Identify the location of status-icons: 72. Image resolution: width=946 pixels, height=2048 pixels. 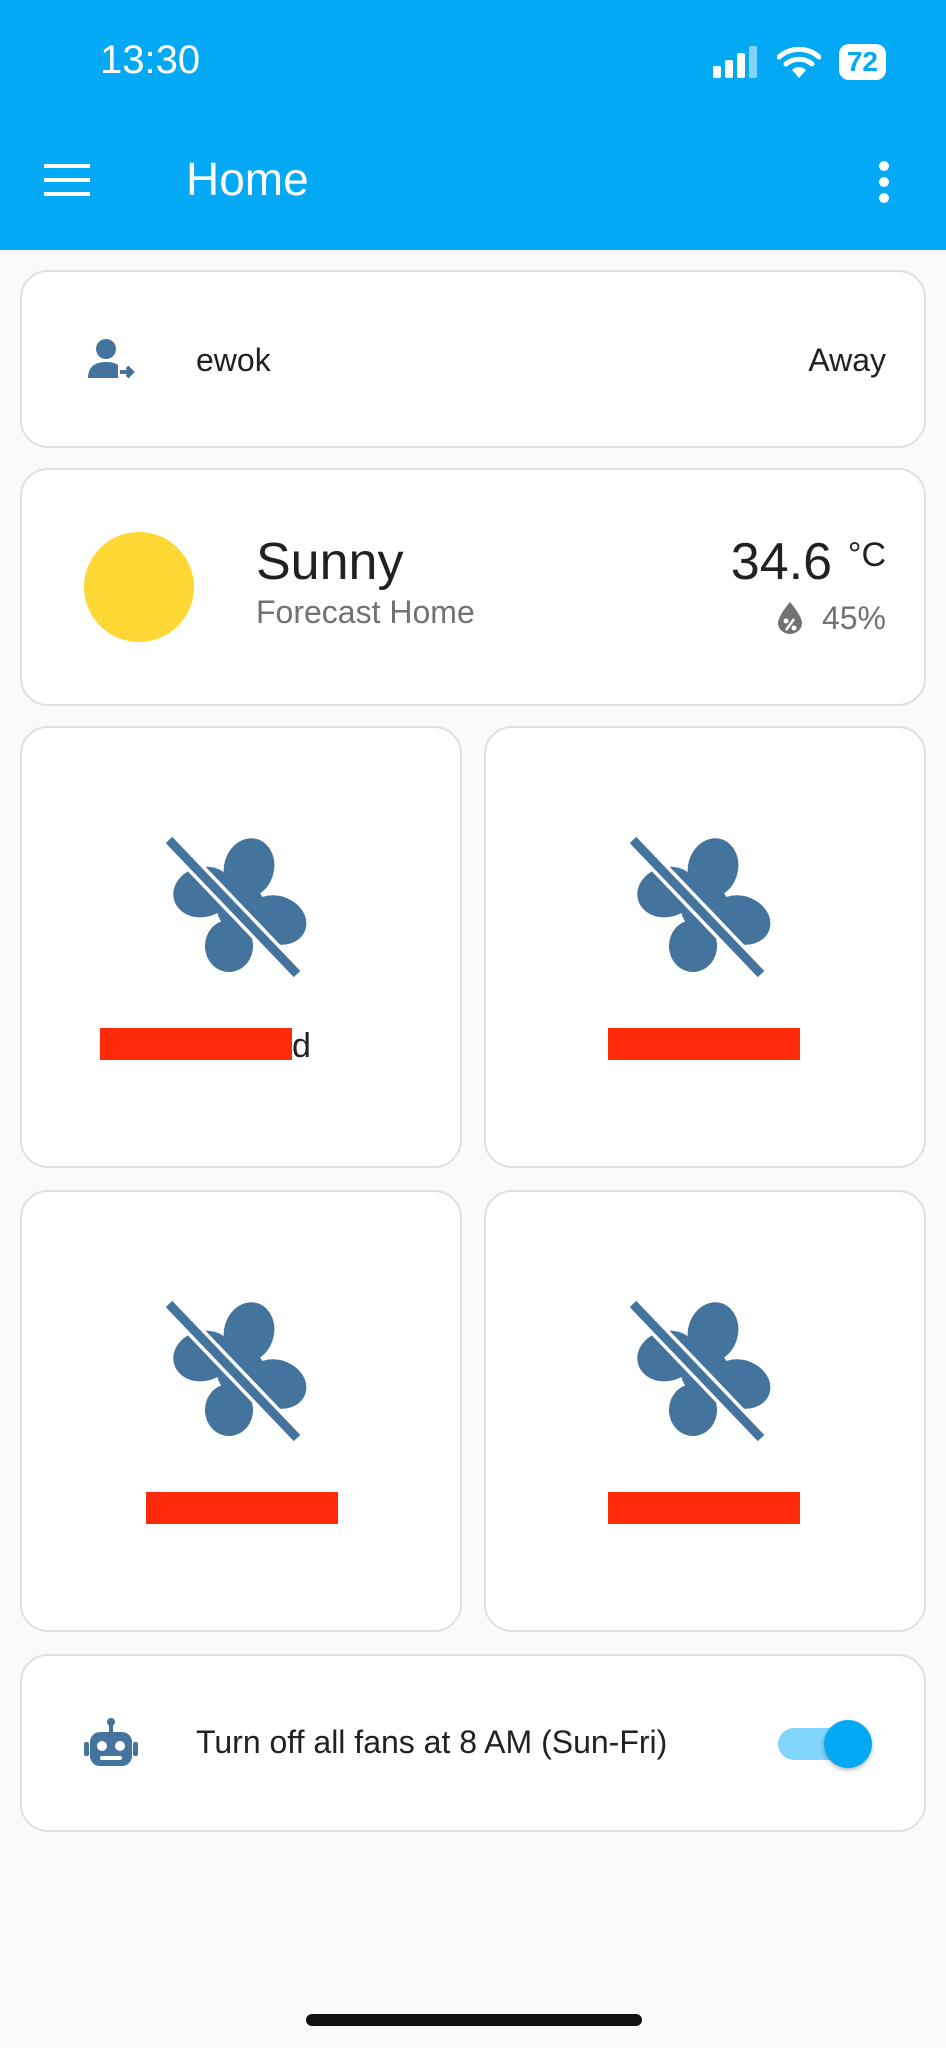
(799, 62).